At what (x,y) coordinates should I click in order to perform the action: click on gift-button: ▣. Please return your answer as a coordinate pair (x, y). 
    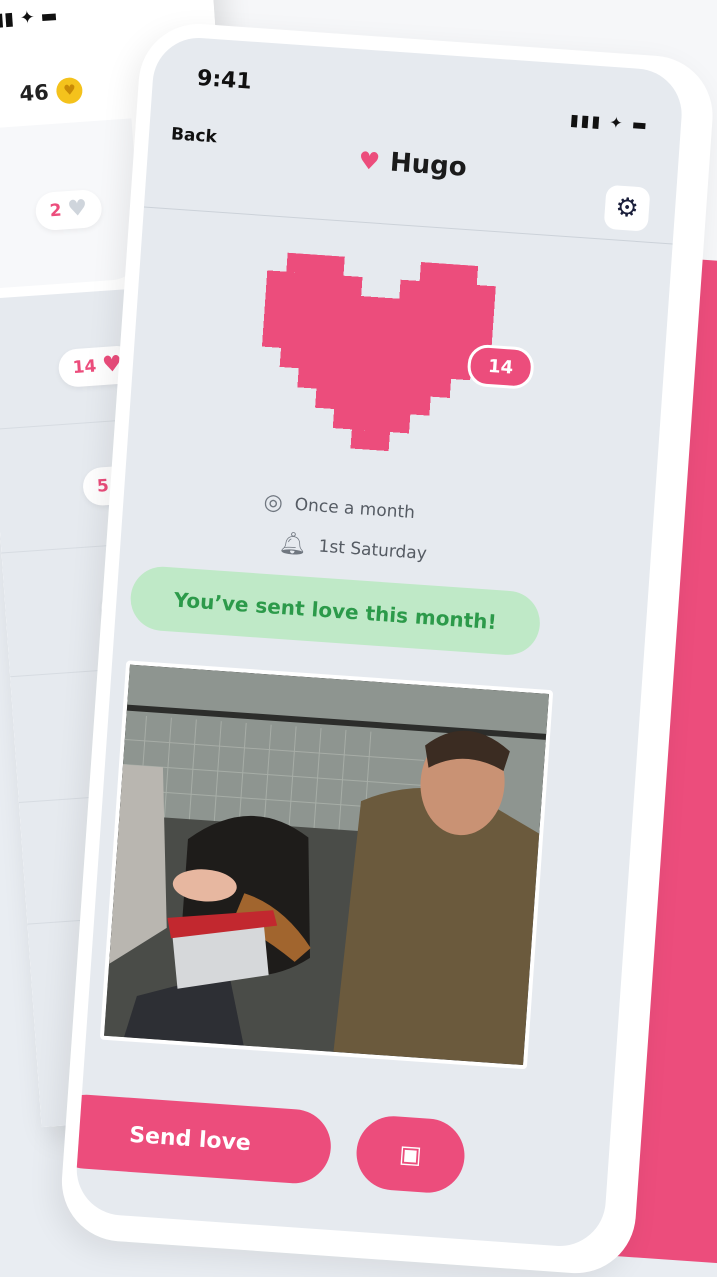
    Looking at the image, I should click on (410, 1154).